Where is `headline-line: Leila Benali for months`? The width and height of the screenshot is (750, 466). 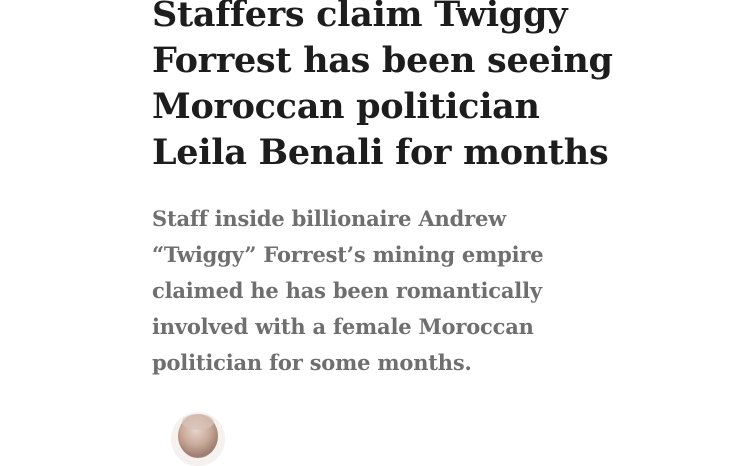
headline-line: Leila Benali for months is located at coordinates (380, 152).